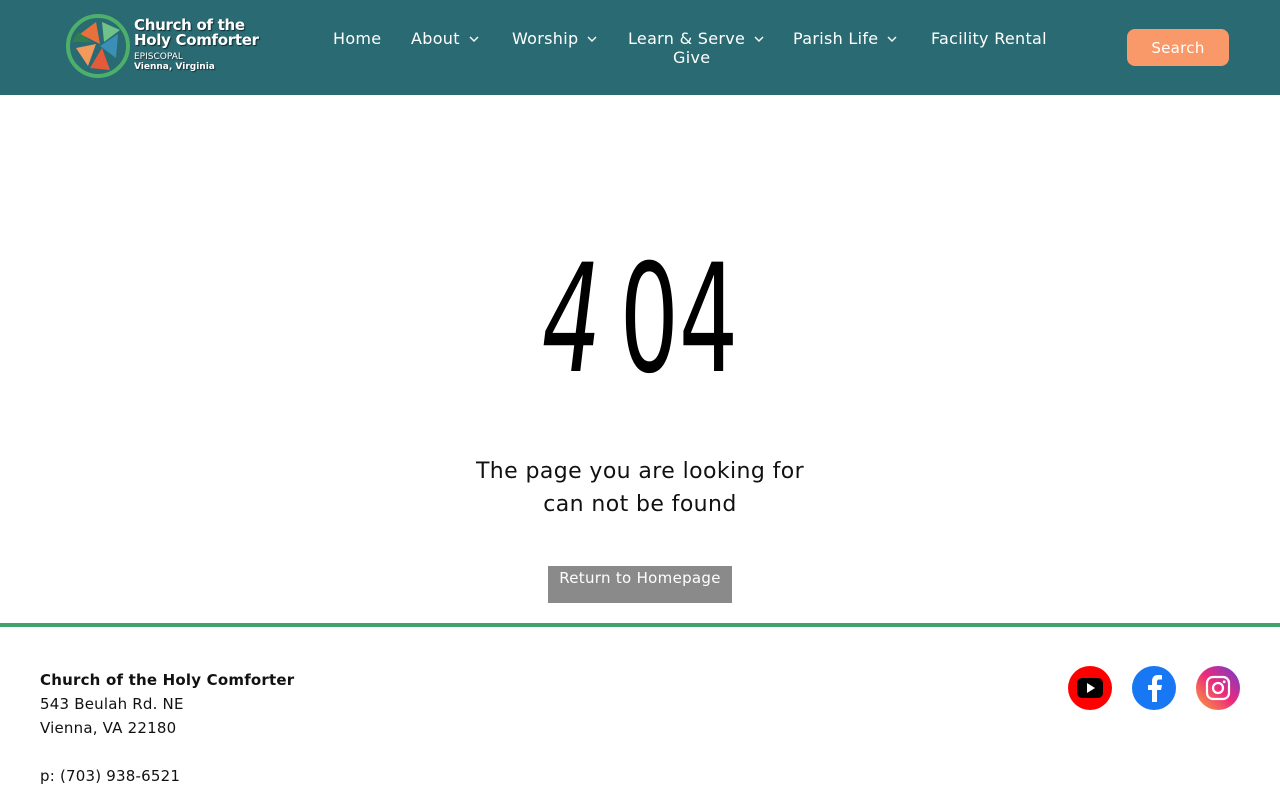  Describe the element at coordinates (545, 38) in the screenshot. I see `nav-worship-label: Worship` at that location.